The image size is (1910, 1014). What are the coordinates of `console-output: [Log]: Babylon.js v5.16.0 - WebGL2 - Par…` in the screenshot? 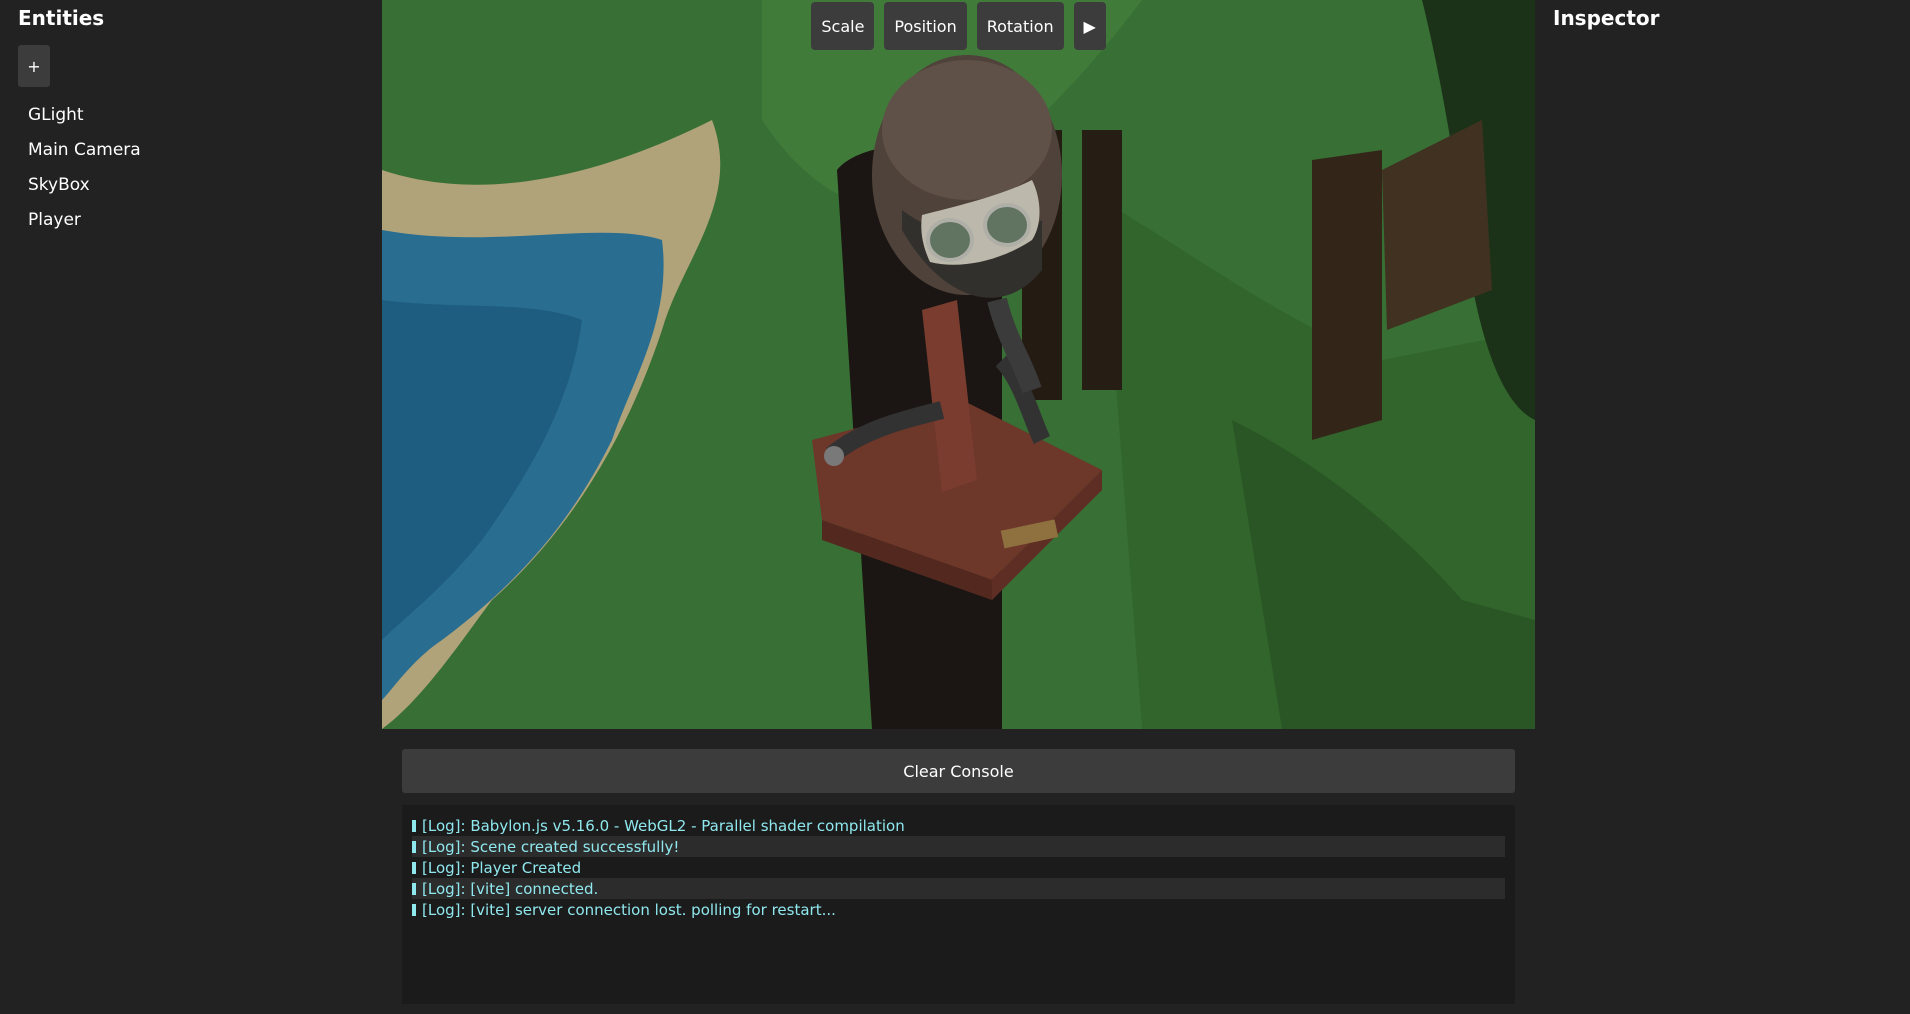 It's located at (958, 904).